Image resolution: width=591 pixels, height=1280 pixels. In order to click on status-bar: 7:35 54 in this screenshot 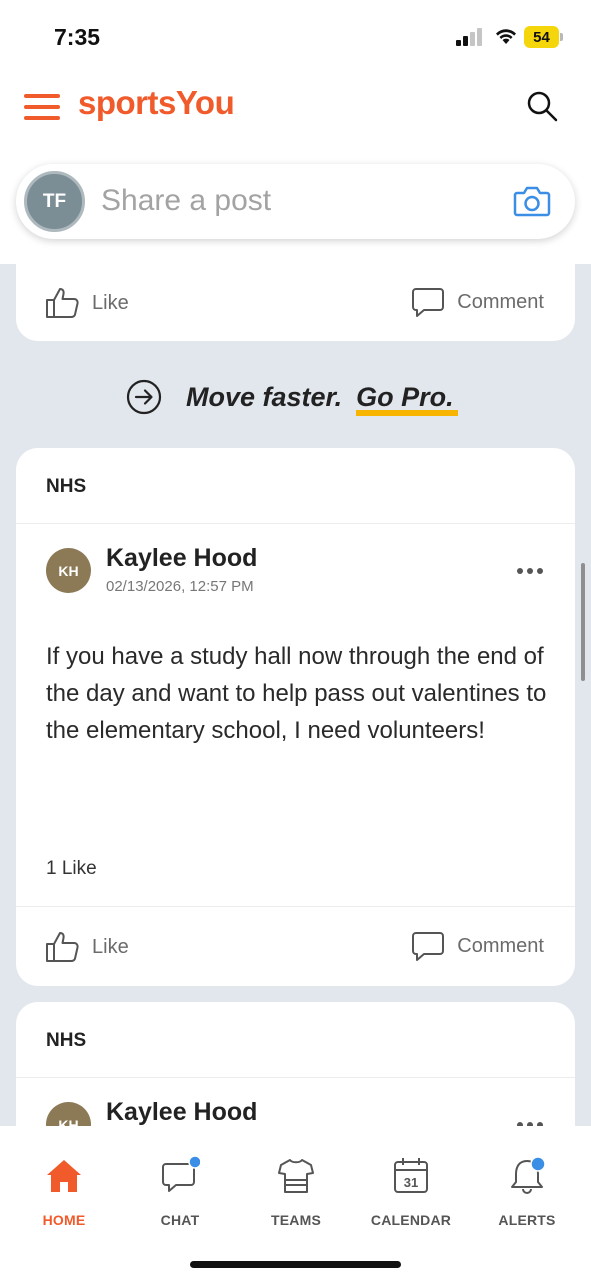, I will do `click(295, 35)`.